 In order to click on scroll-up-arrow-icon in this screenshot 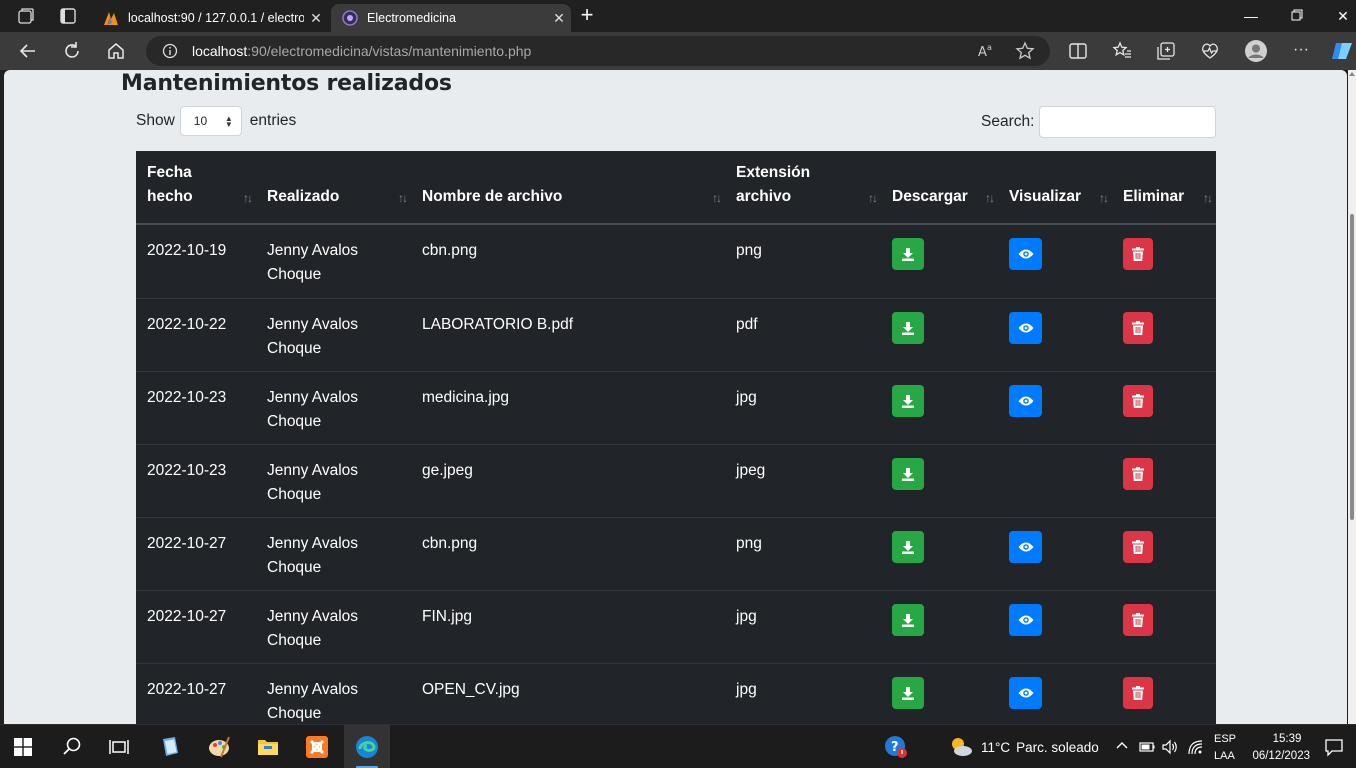, I will do `click(1352, 74)`.